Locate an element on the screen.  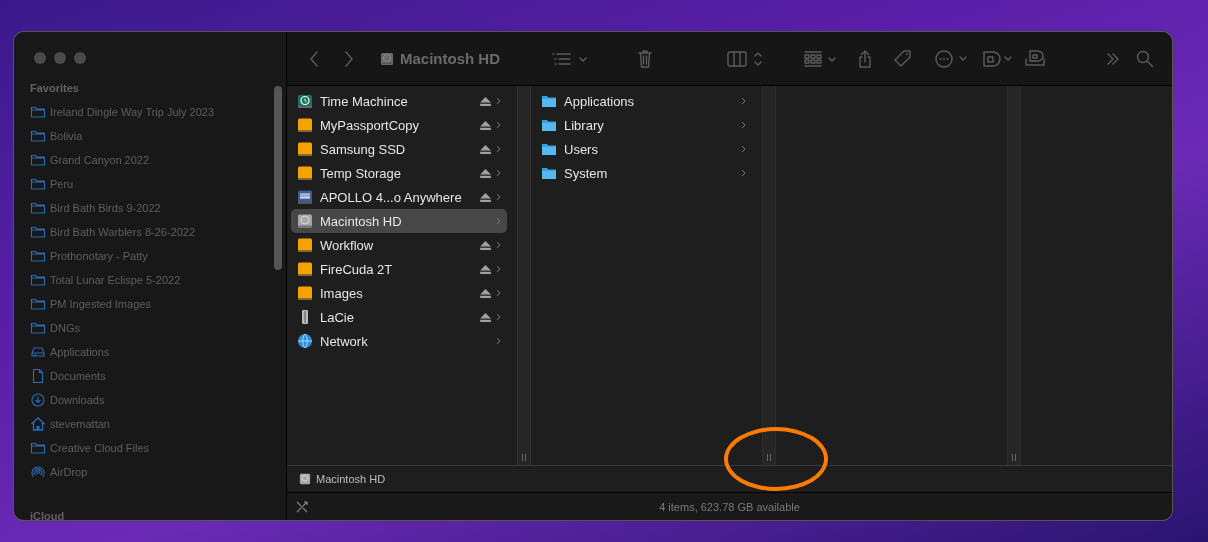
column-item: Library is located at coordinates (643, 125).